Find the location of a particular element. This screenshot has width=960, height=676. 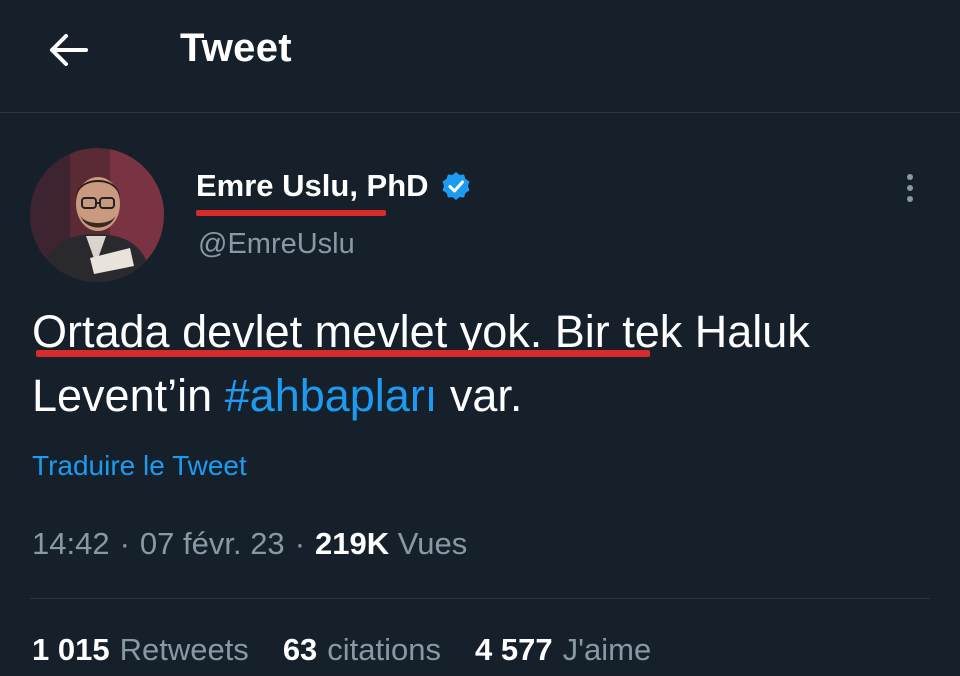

tweet-date: 07 févr. 23 is located at coordinates (212, 543).